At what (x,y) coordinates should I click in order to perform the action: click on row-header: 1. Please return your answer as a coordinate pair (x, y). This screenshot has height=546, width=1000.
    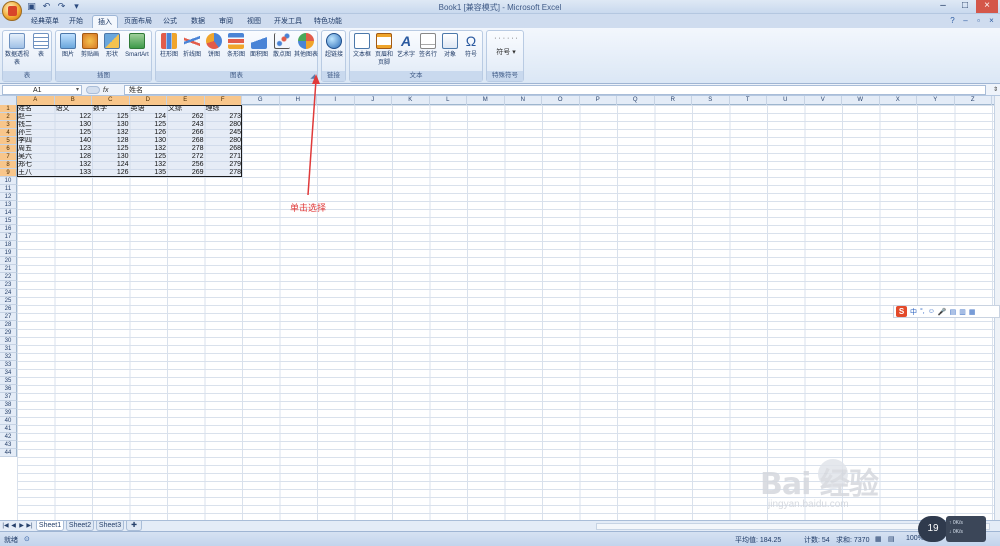
    Looking at the image, I should click on (8, 109).